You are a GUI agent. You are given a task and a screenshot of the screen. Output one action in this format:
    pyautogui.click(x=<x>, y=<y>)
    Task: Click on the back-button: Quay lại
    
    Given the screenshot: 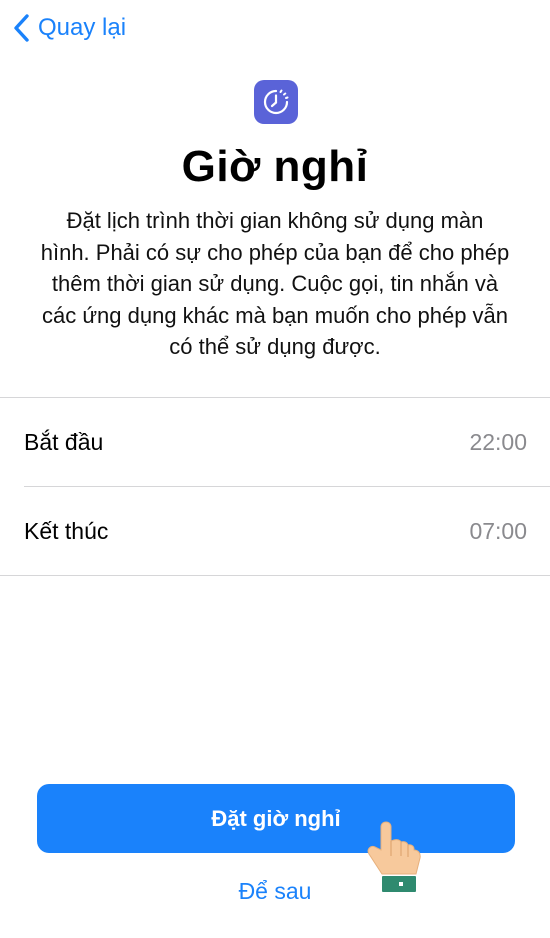 What is the action you would take?
    pyautogui.click(x=68, y=28)
    